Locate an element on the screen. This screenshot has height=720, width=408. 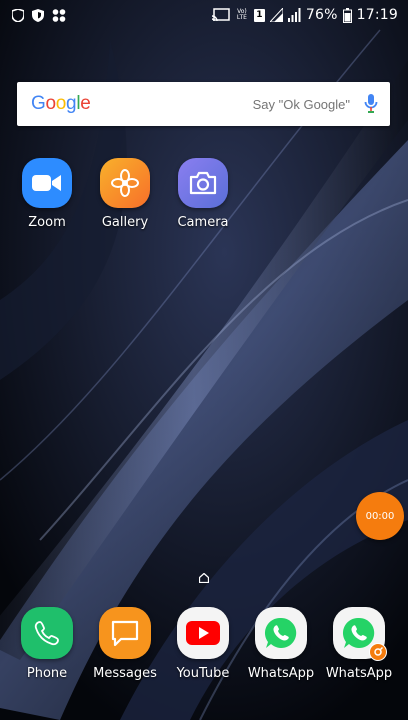
dock-messages: Messages is located at coordinates (125, 644).